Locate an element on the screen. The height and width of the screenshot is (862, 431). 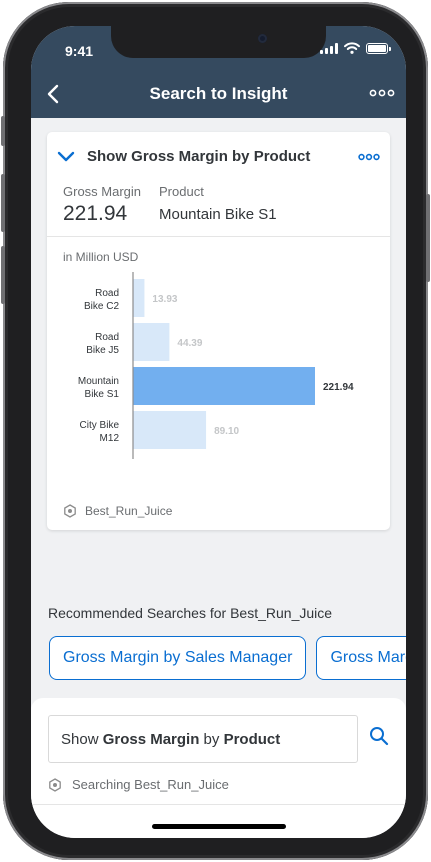
mute-switch is located at coordinates (3, 131).